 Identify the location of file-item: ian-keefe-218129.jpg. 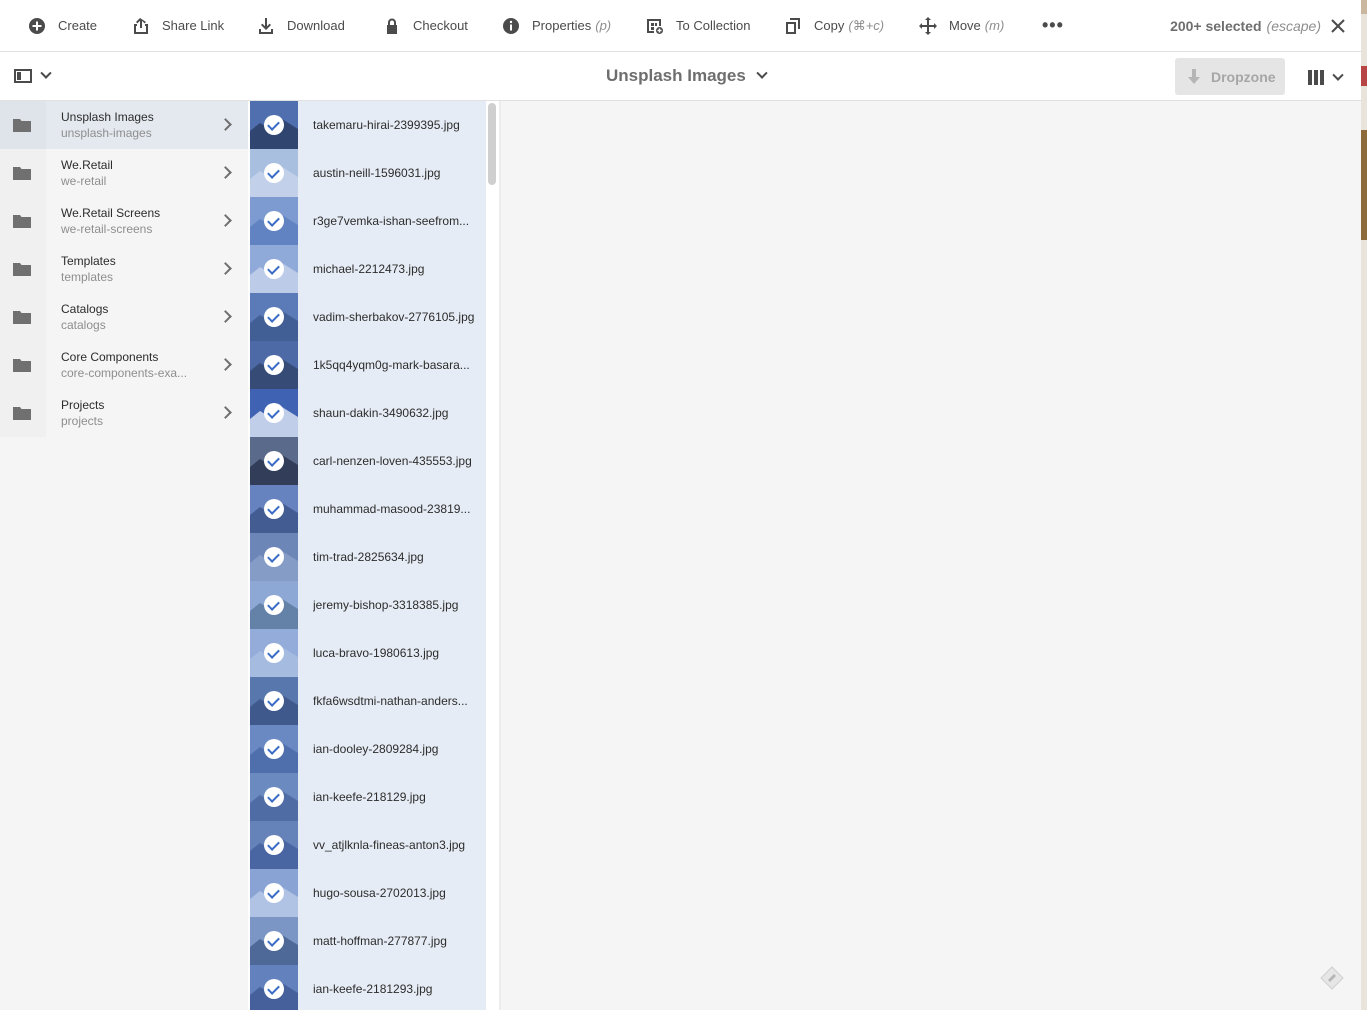
(368, 797).